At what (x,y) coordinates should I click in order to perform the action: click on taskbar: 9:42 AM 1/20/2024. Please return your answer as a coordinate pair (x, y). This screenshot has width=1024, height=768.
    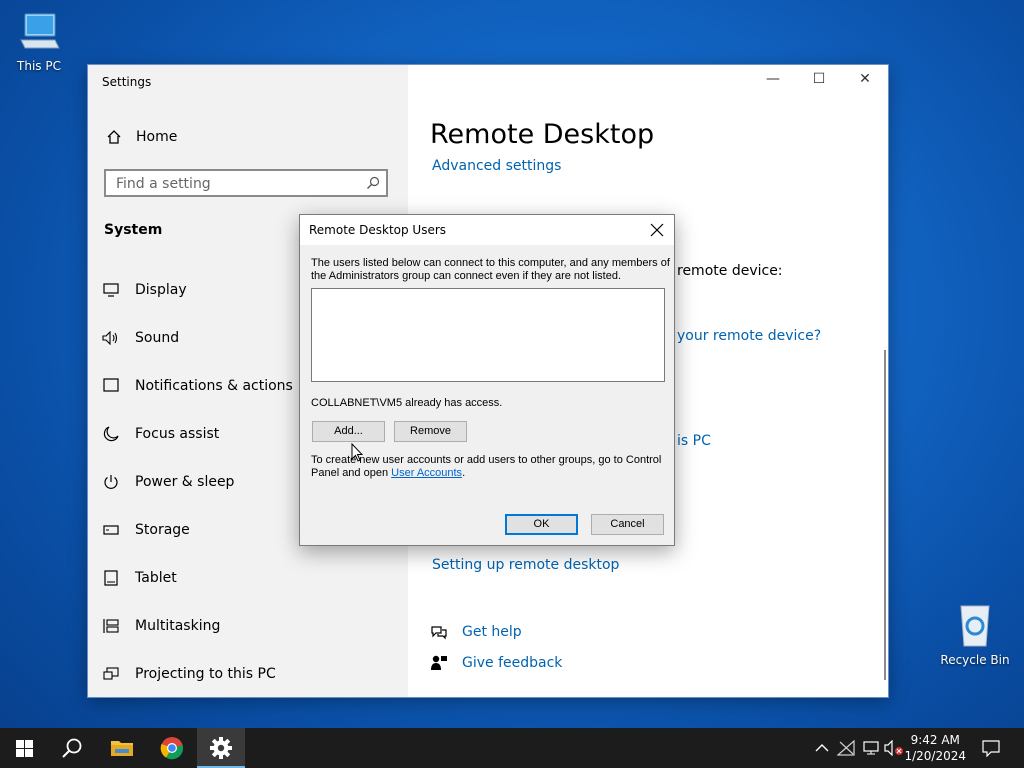
    Looking at the image, I should click on (512, 748).